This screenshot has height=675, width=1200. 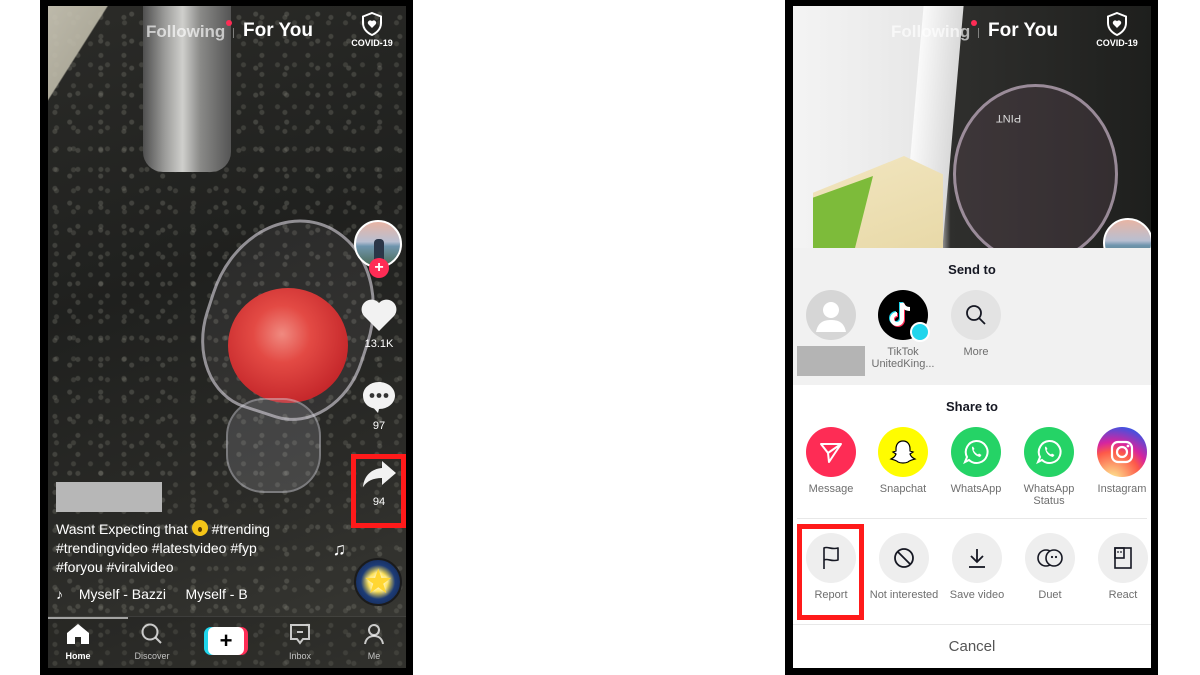 I want to click on action-save-video: Save video, so click(x=977, y=567).